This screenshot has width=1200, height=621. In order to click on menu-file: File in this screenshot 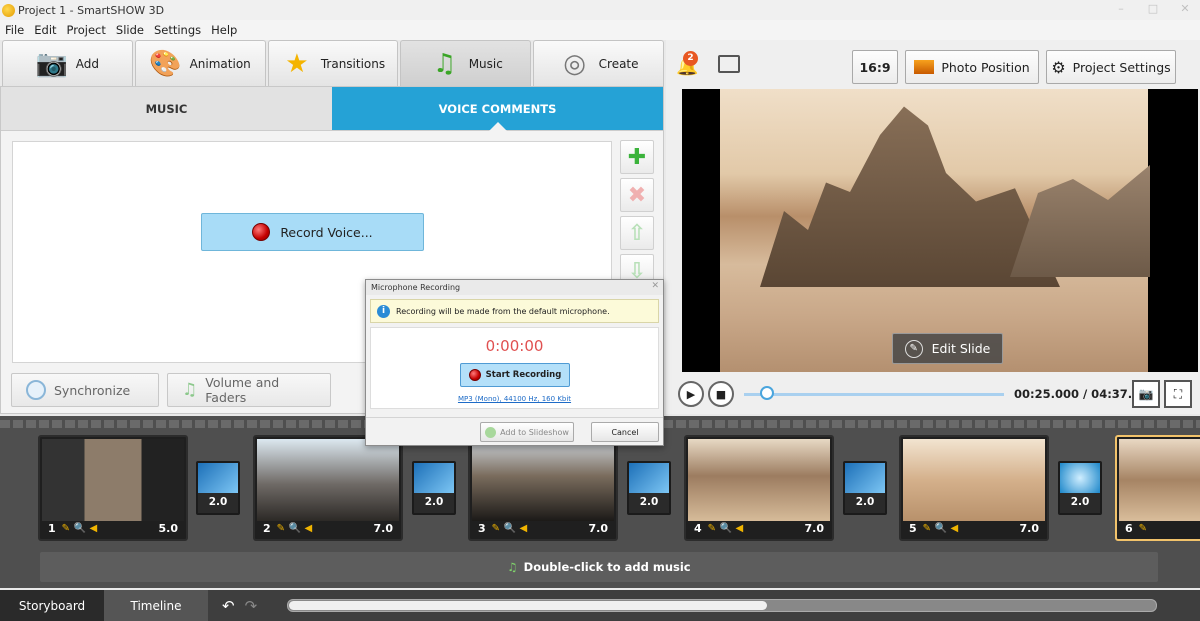, I will do `click(14, 30)`.